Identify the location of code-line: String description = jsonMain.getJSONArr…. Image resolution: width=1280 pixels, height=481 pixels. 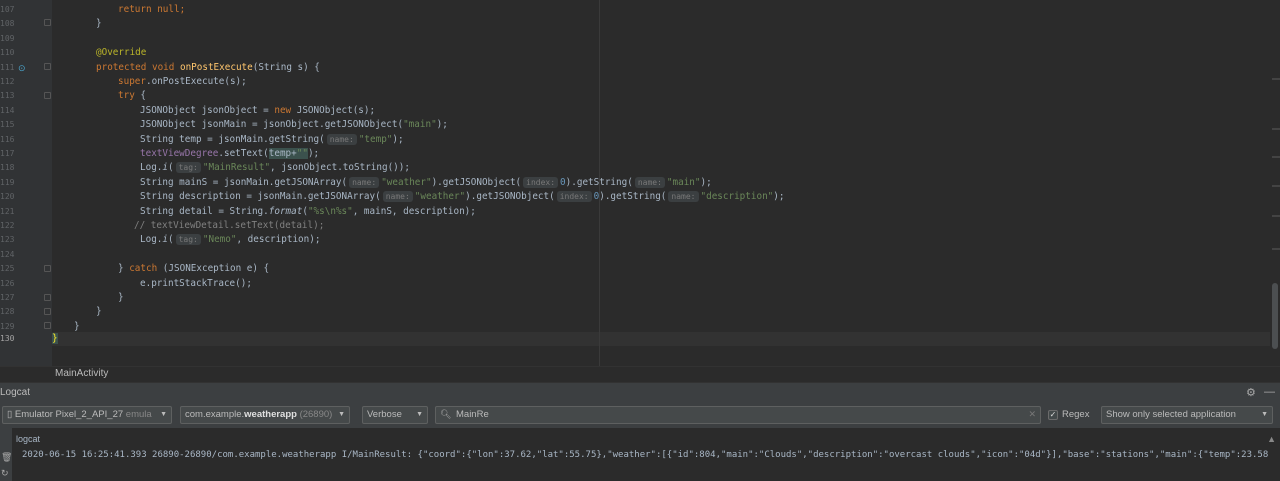
(462, 197).